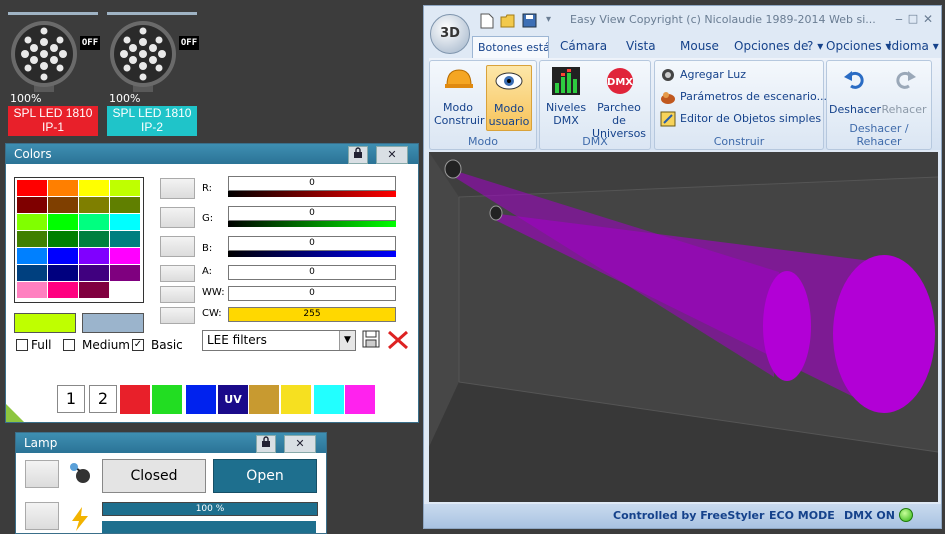 The height and width of the screenshot is (534, 945). Describe the element at coordinates (583, 46) in the screenshot. I see `tab-camara: Cámara` at that location.